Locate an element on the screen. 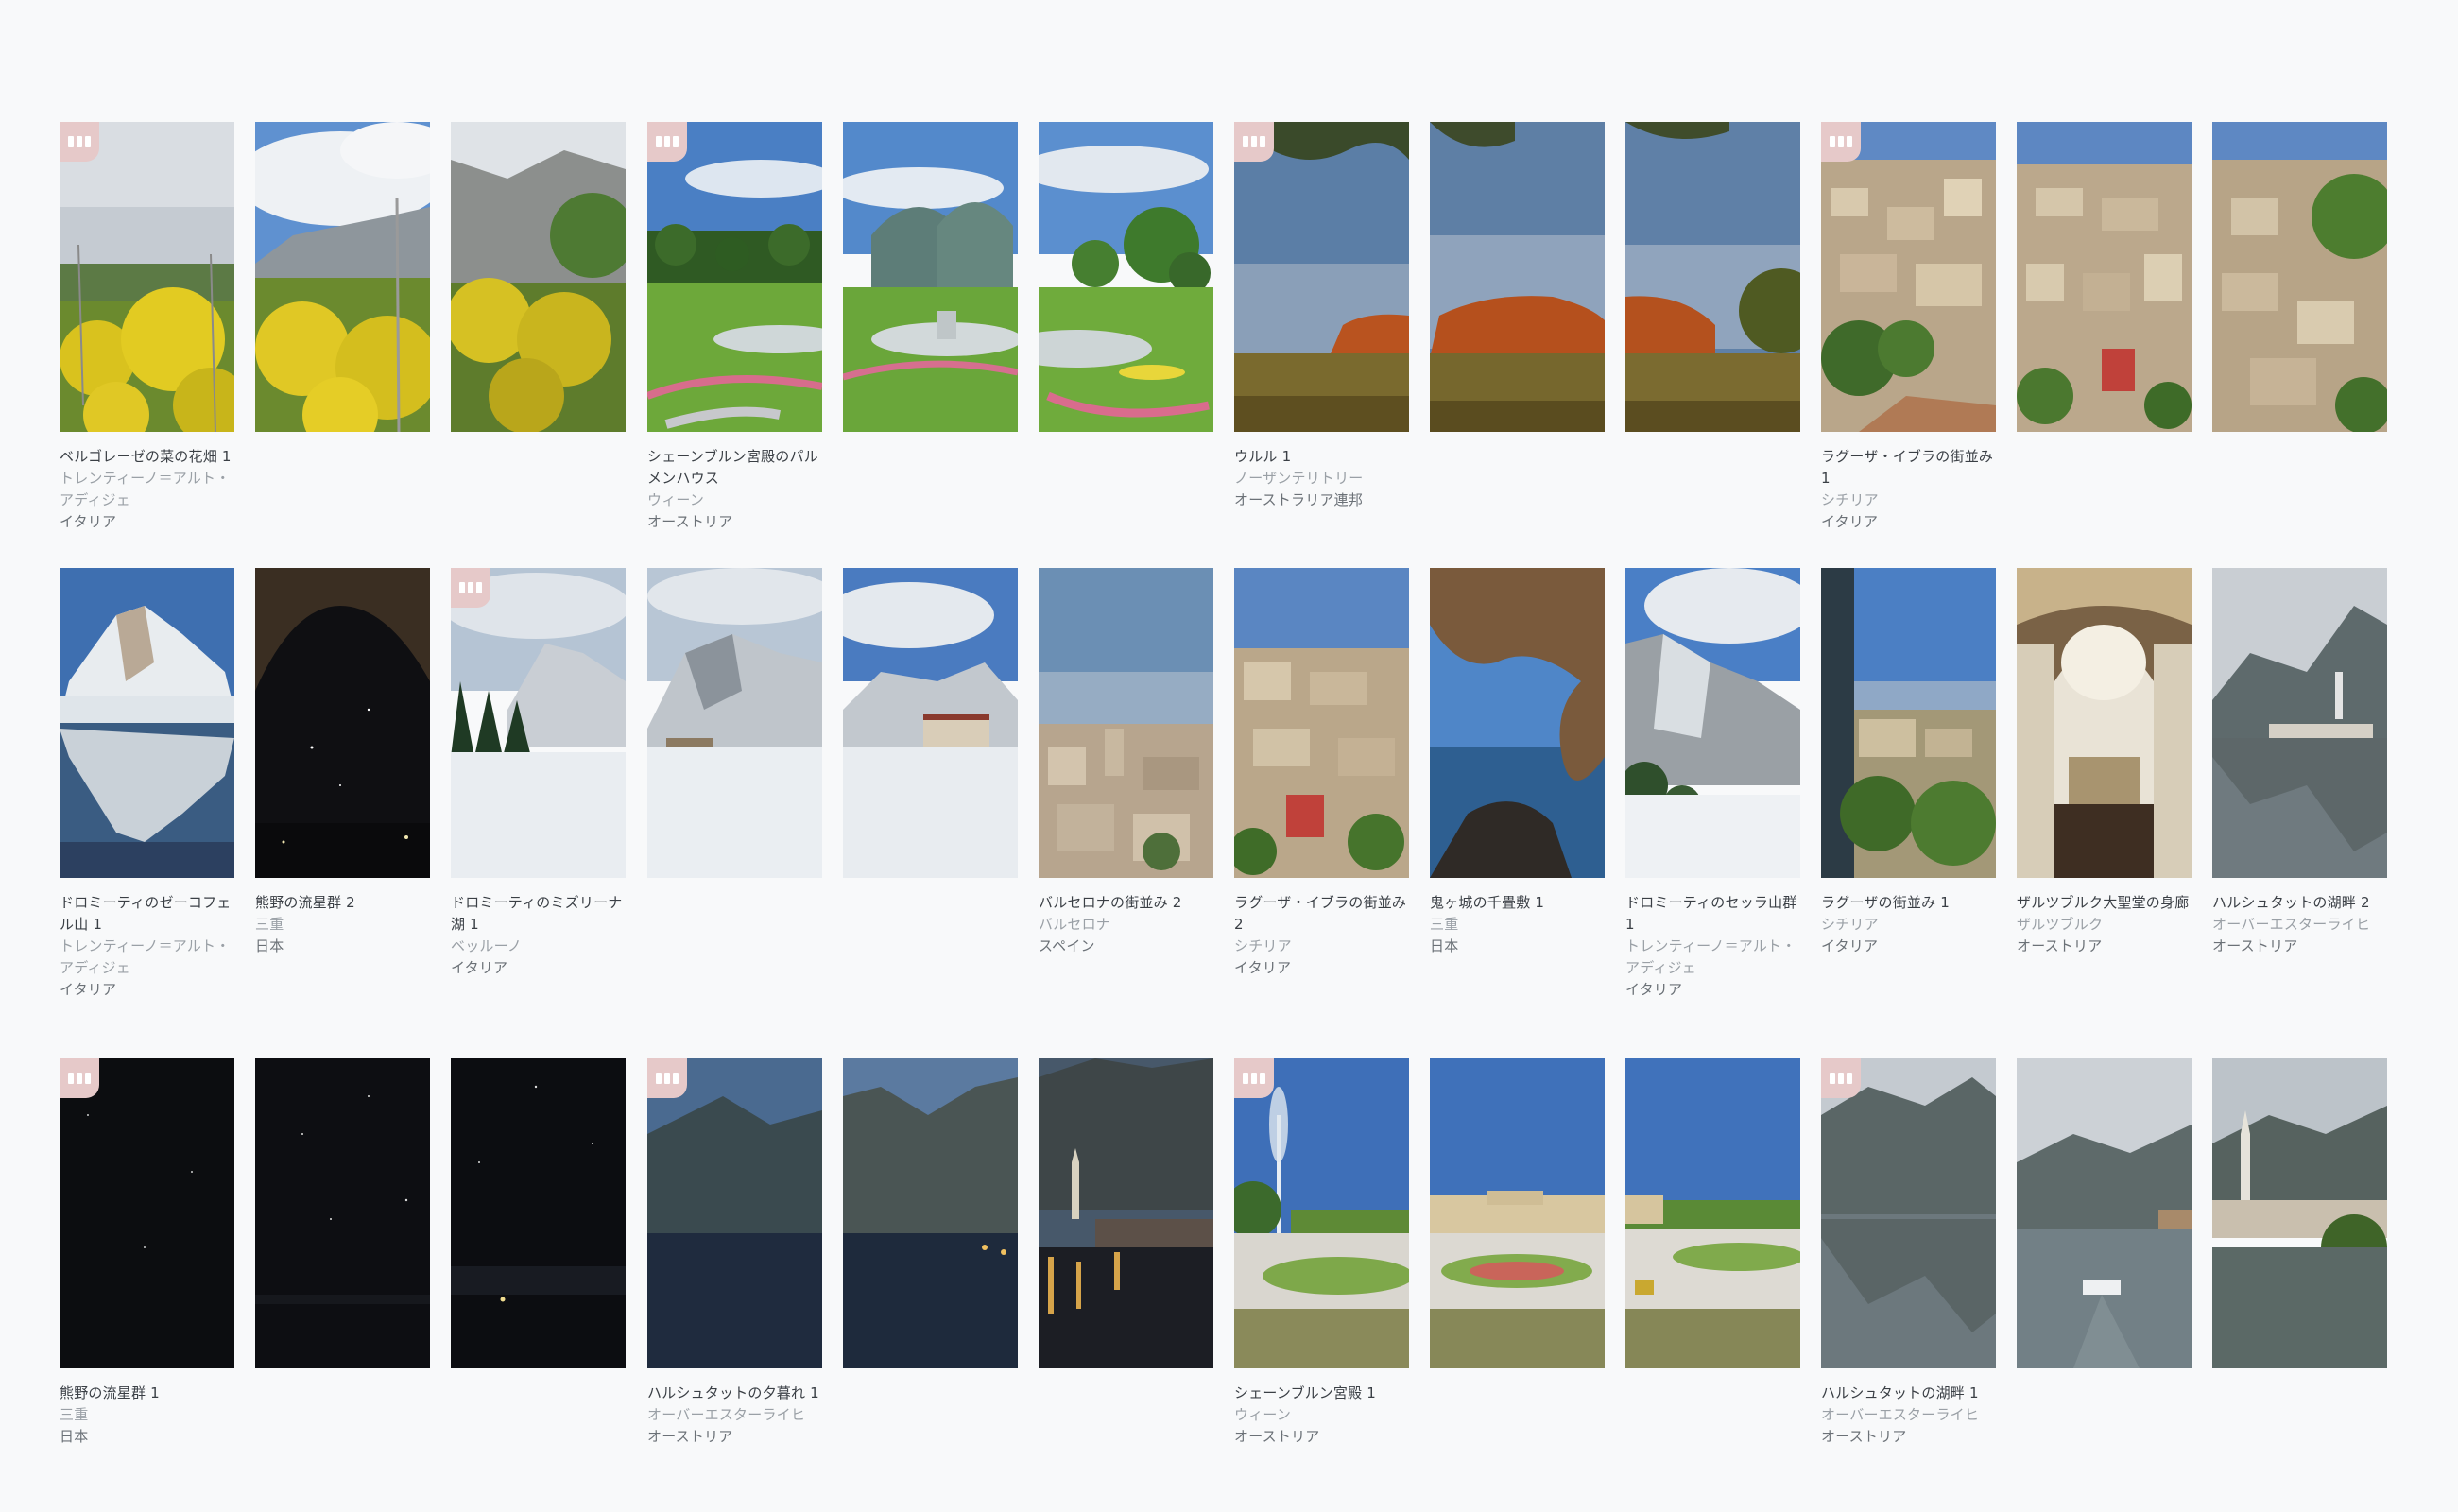 The width and height of the screenshot is (2458, 1512). photo-title: シェーンブルン宮殿 1 is located at coordinates (1326, 1393).